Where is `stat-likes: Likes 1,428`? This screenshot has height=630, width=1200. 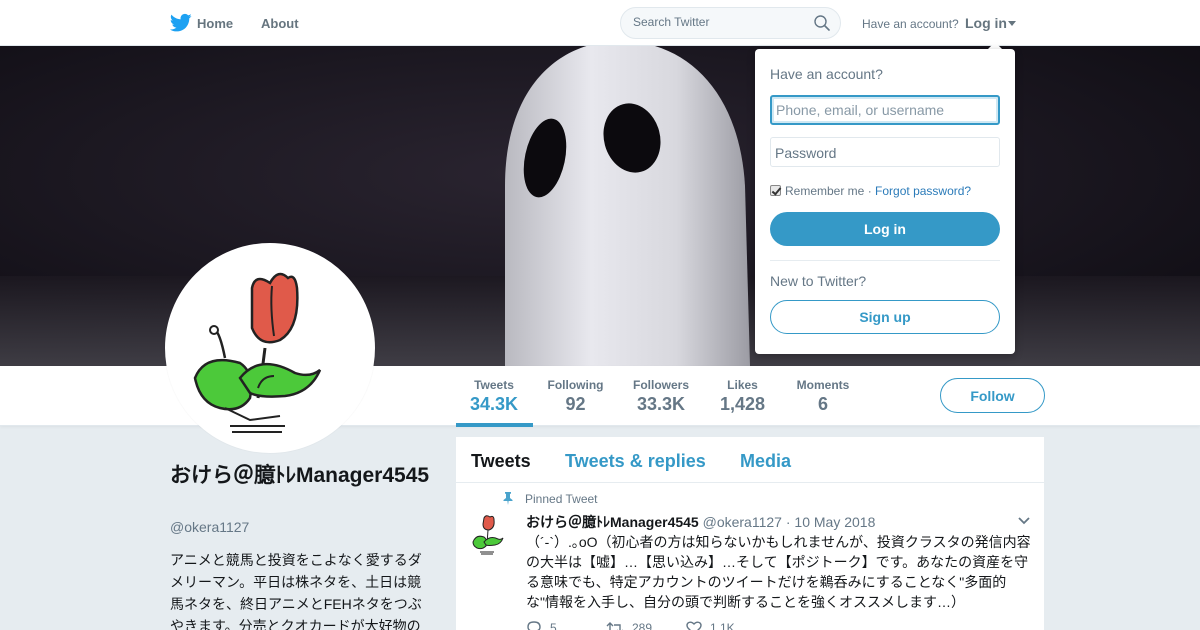
stat-likes: Likes 1,428 is located at coordinates (742, 396).